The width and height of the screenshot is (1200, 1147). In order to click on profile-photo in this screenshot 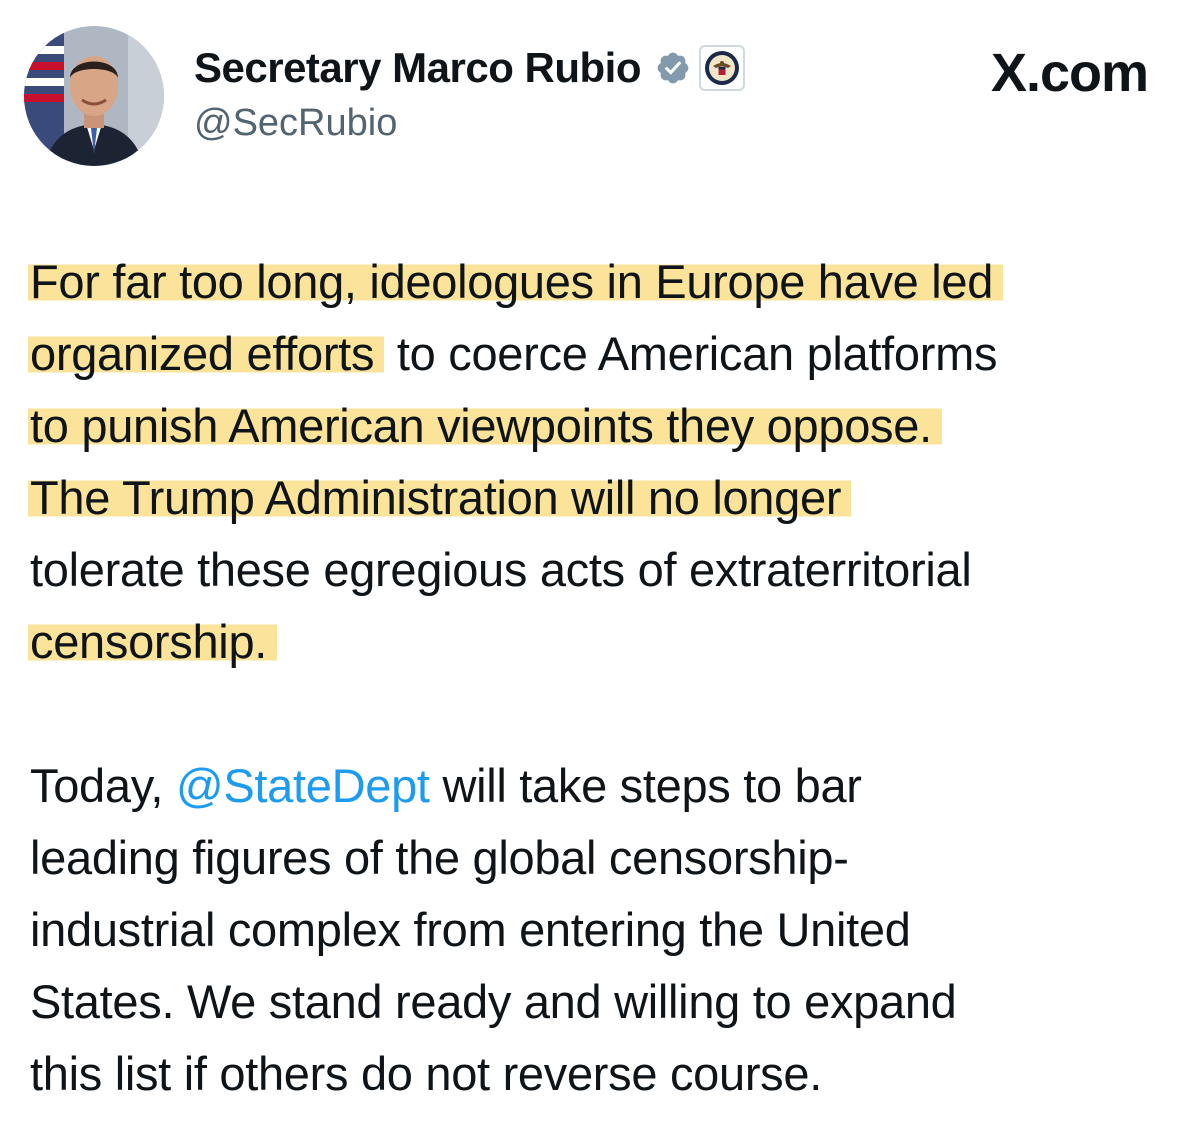, I will do `click(94, 96)`.